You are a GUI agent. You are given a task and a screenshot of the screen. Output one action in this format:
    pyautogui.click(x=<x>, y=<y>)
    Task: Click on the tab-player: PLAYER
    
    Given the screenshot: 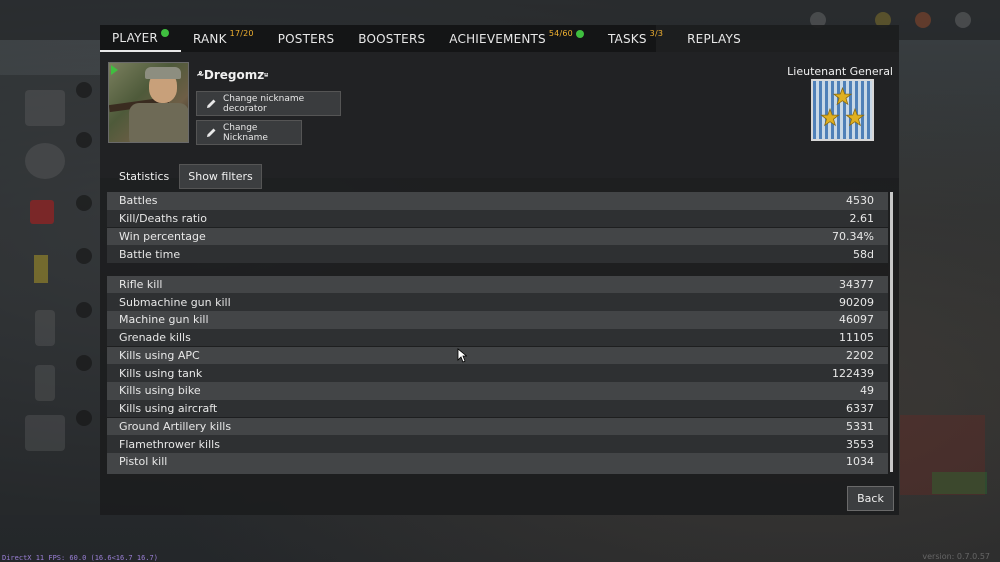 What is the action you would take?
    pyautogui.click(x=140, y=38)
    